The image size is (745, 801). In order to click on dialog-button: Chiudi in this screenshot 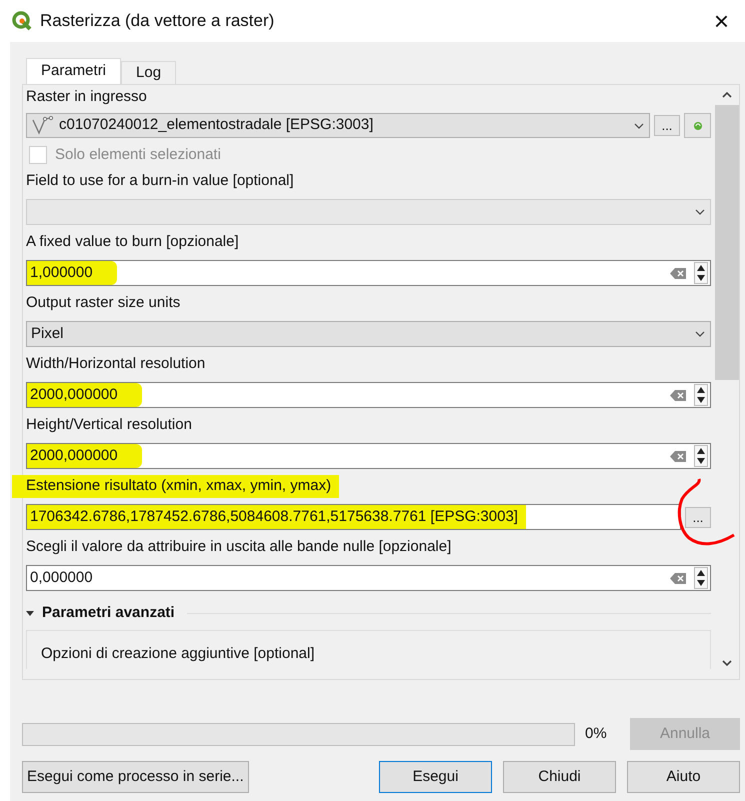, I will do `click(559, 777)`.